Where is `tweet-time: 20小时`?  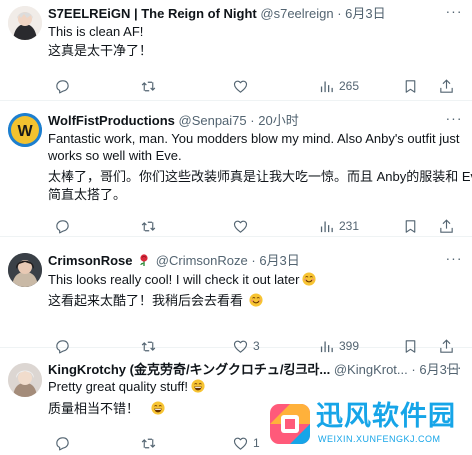
tweet-time: 20小时 is located at coordinates (278, 120).